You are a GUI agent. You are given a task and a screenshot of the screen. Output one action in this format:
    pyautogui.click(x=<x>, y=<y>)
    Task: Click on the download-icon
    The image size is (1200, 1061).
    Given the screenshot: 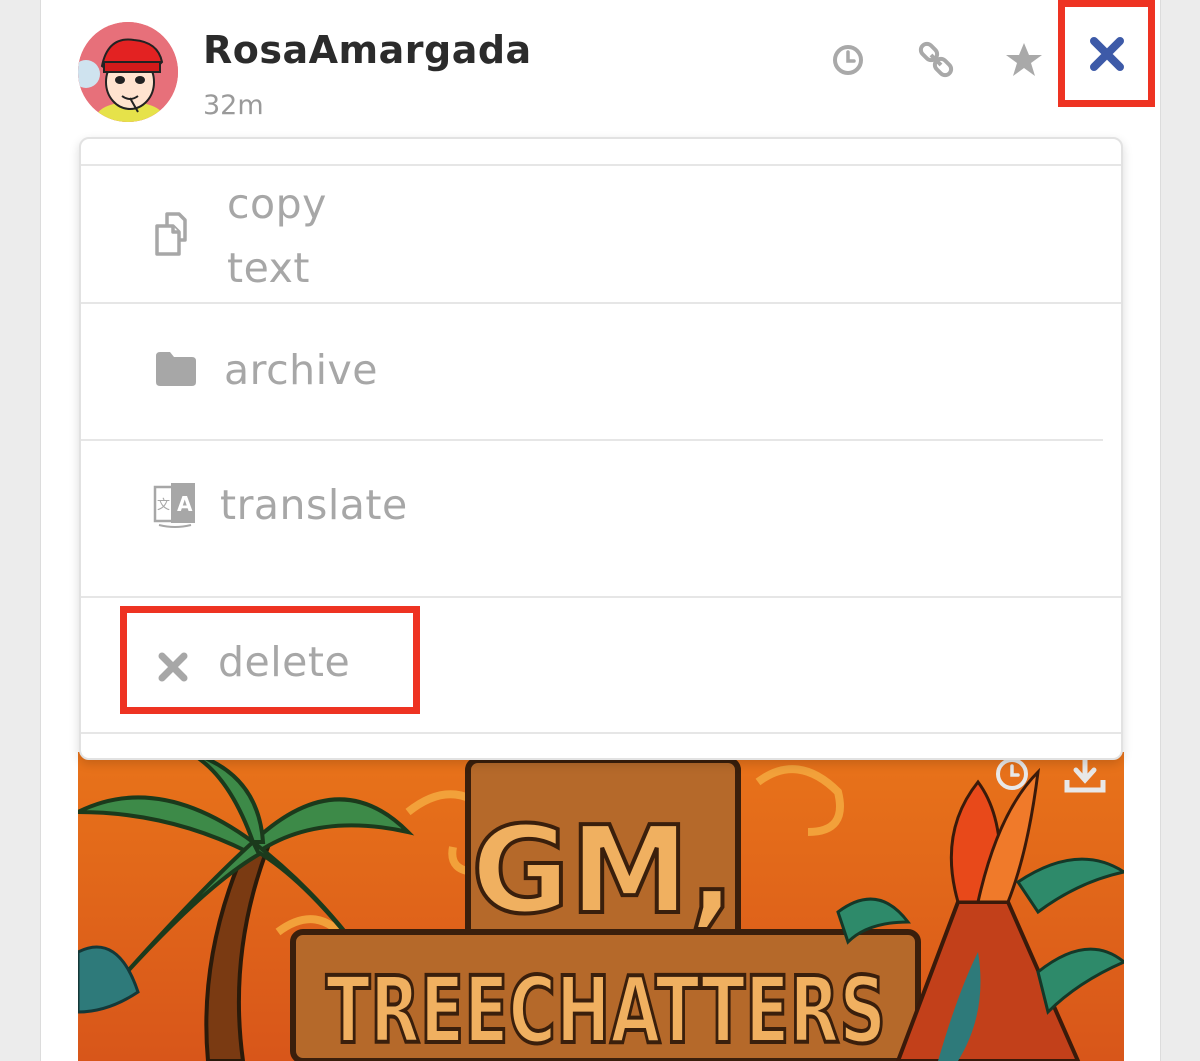 What is the action you would take?
    pyautogui.click(x=1085, y=776)
    